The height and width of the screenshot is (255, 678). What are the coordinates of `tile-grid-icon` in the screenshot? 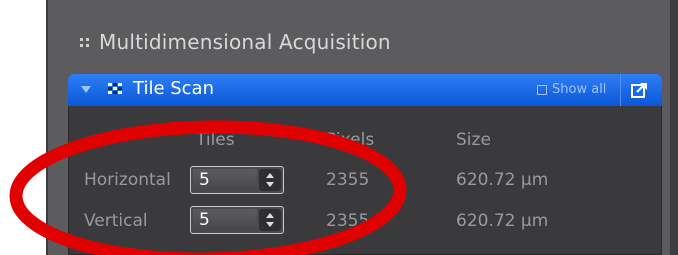 It's located at (116, 90).